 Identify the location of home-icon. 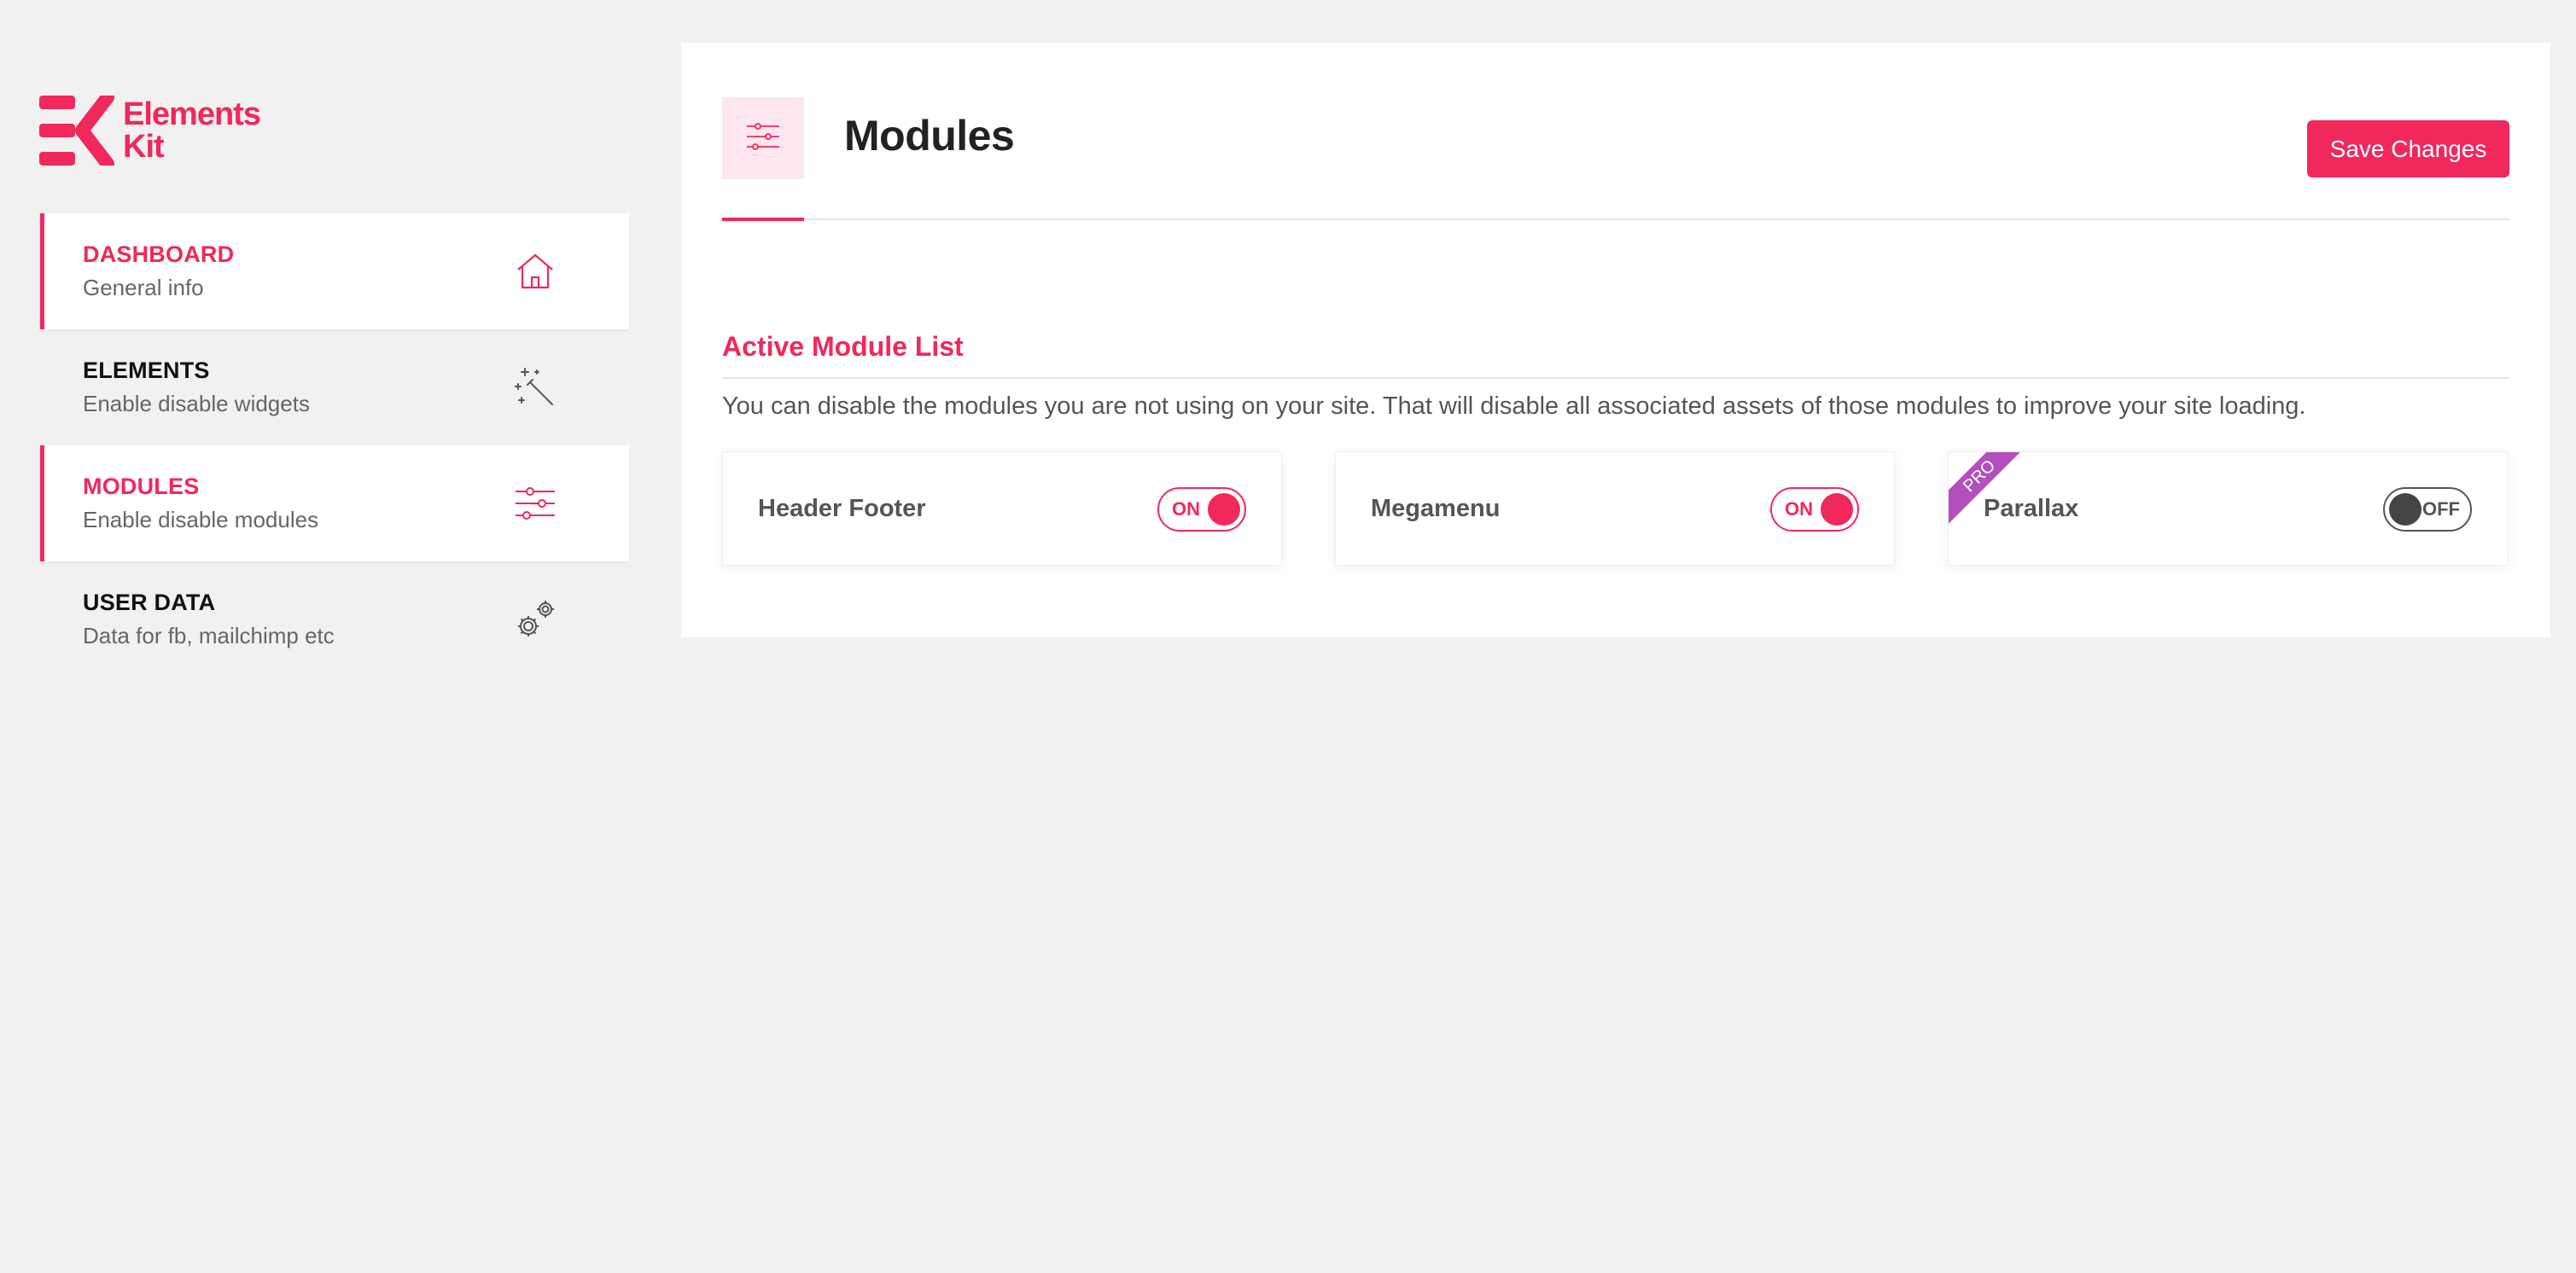
(535, 271).